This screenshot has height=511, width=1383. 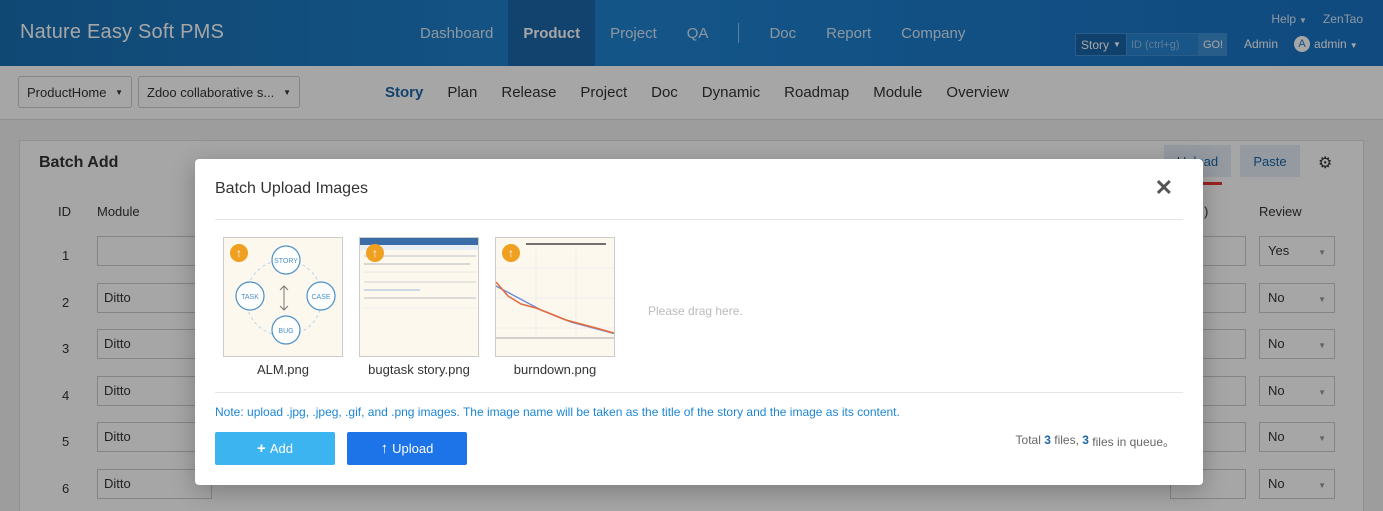 I want to click on bugtask-preview: ↑, so click(x=419, y=297).